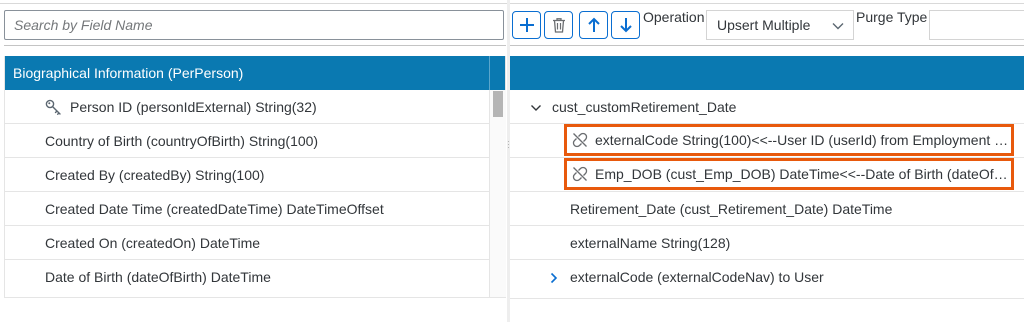 Image resolution: width=1024 pixels, height=322 pixels. I want to click on search-input, so click(254, 25).